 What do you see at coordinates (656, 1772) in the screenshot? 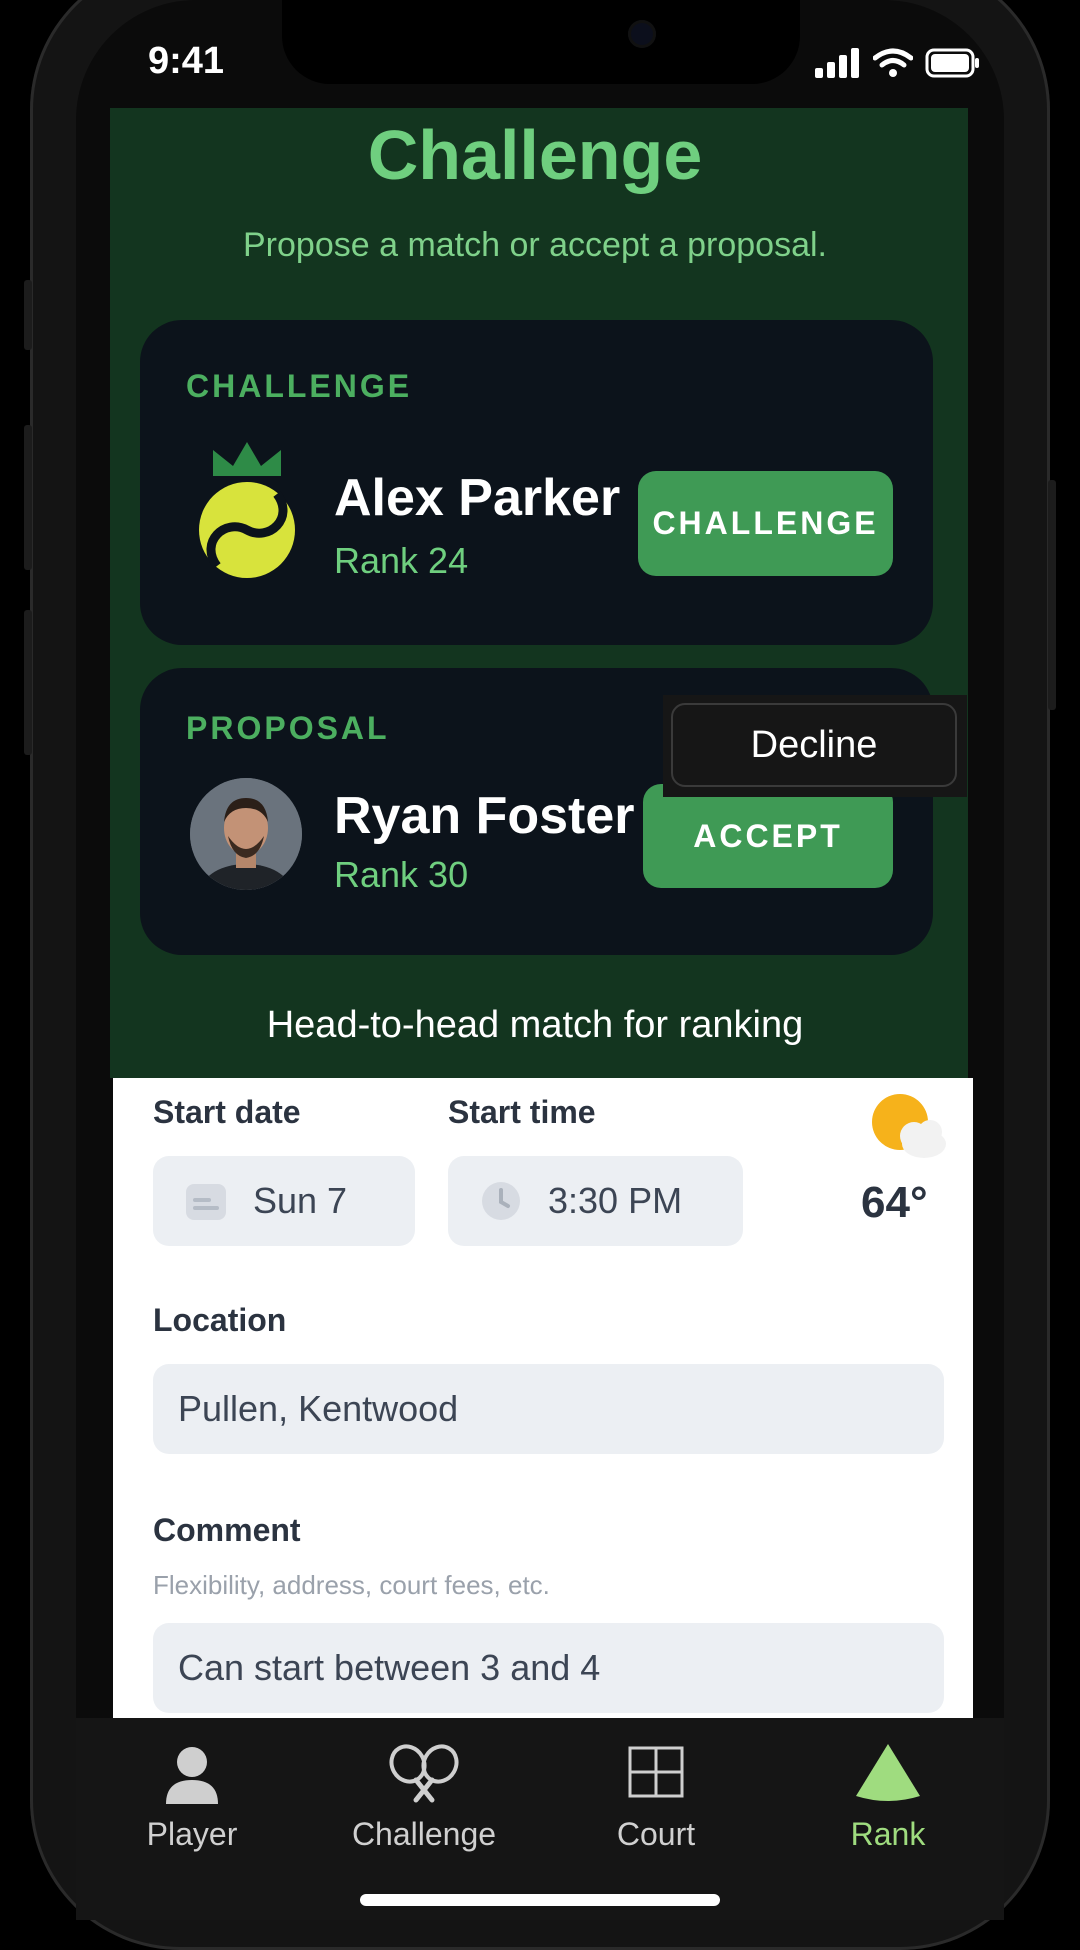
I see `court-grid-icon` at bounding box center [656, 1772].